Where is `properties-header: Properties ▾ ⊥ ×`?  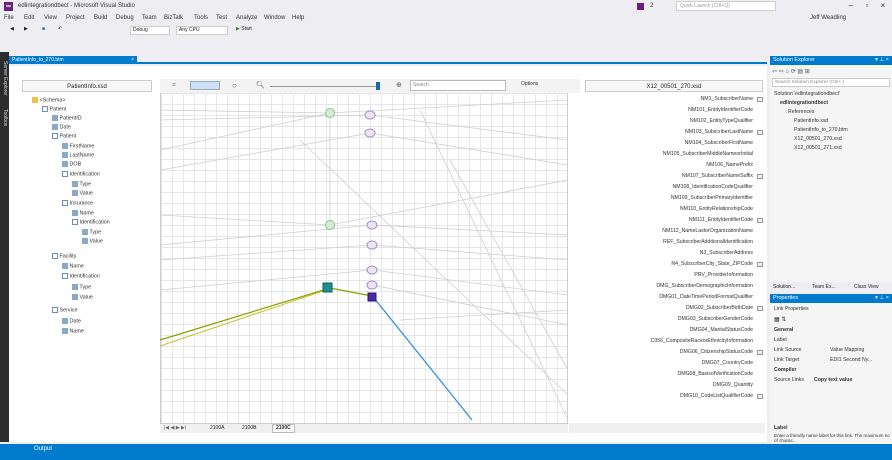
properties-header: Properties ▾ ⊥ × is located at coordinates (831, 298).